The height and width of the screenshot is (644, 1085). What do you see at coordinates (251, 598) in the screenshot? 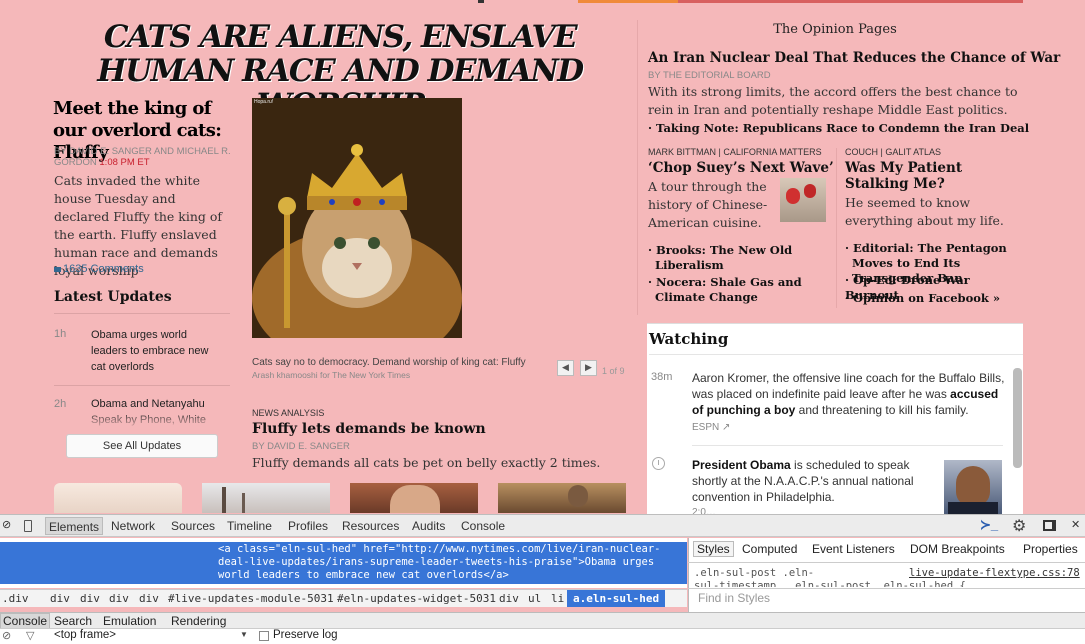
I see `crumb: #live-updates-module-5031` at bounding box center [251, 598].